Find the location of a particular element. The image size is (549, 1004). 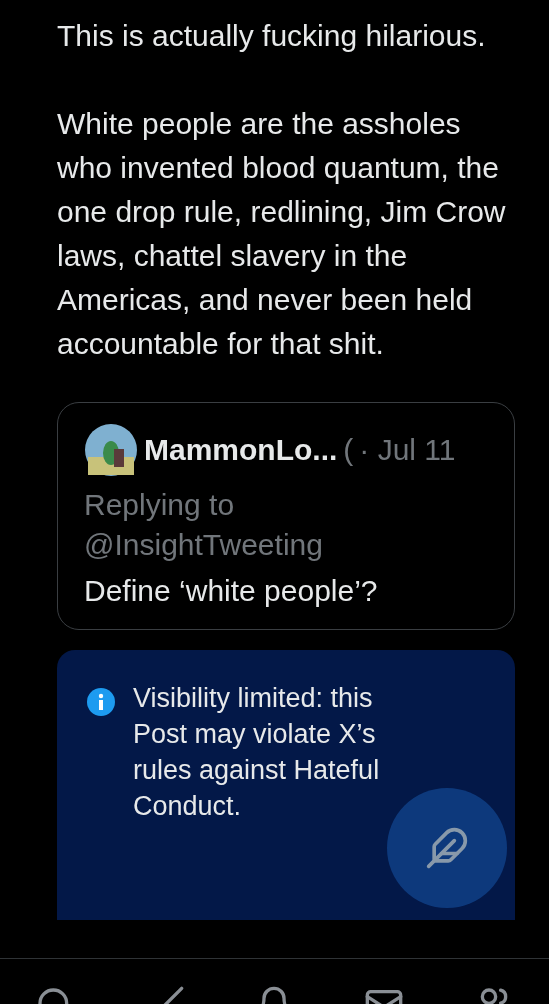

post-text: This is actually fucking hilarious. is located at coordinates (272, 36).